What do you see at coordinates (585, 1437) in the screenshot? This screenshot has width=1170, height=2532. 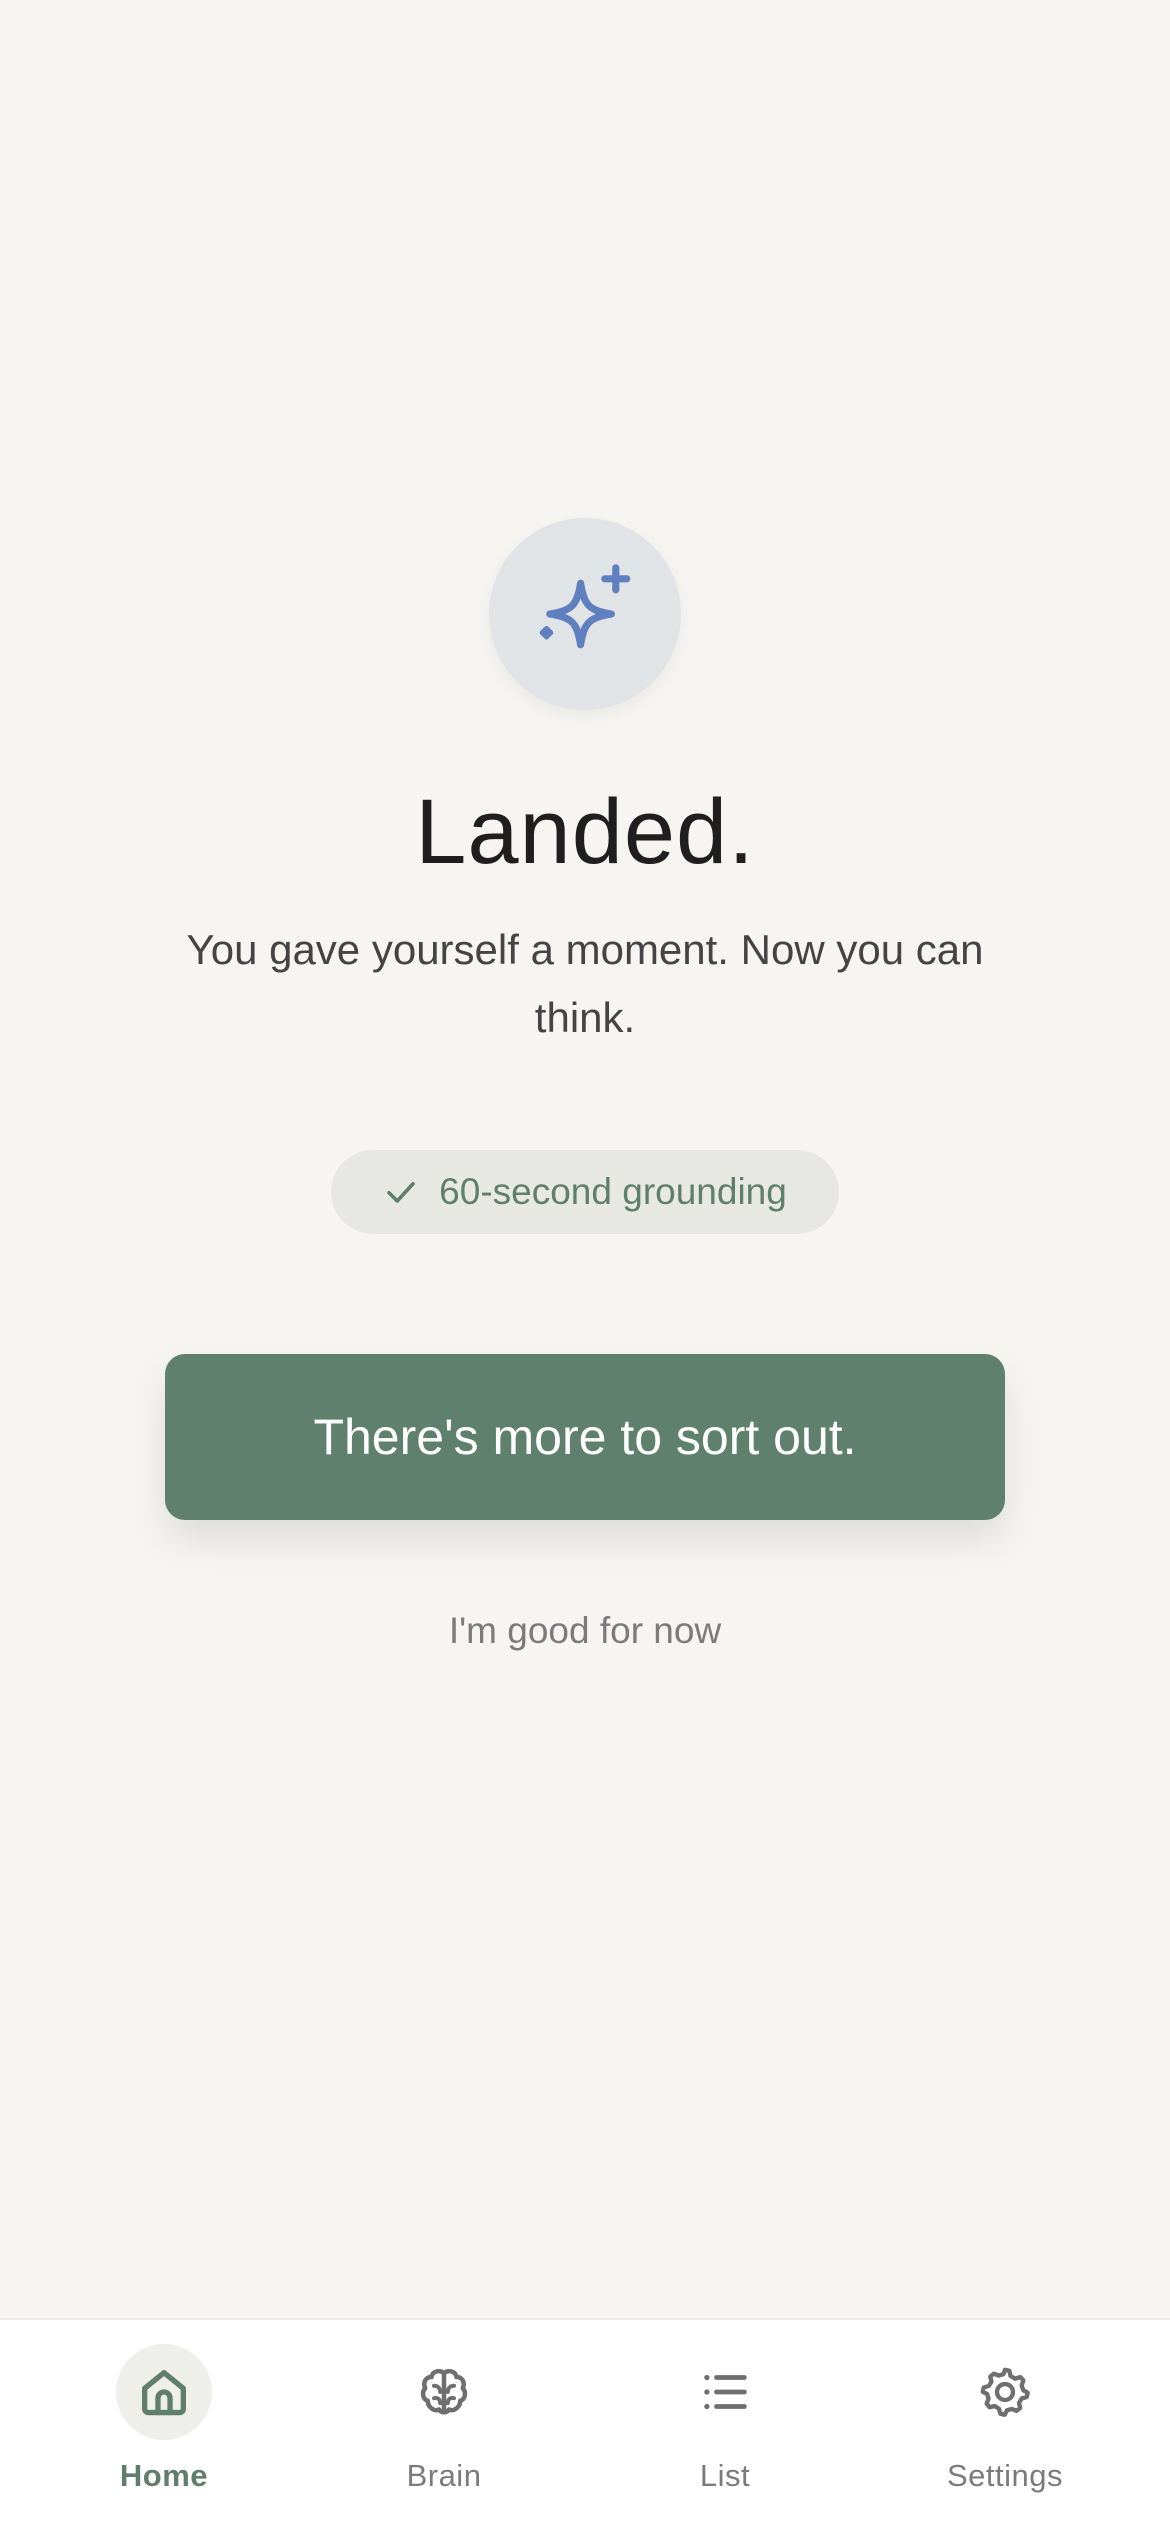 I see `more-to-sort-button: There's more to sort out.` at bounding box center [585, 1437].